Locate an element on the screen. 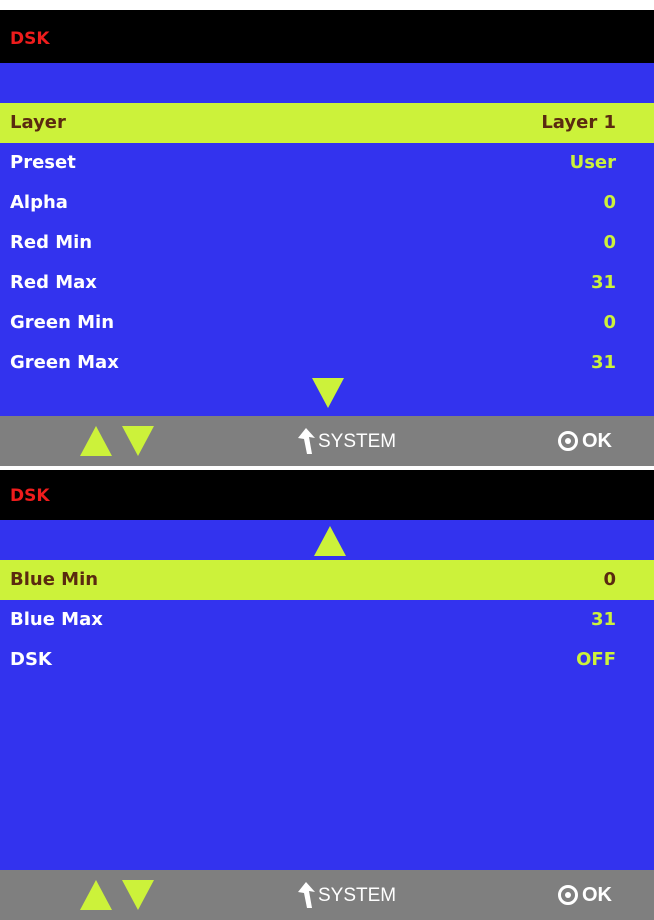 This screenshot has height=920, width=654. row-label: DSK is located at coordinates (31, 659).